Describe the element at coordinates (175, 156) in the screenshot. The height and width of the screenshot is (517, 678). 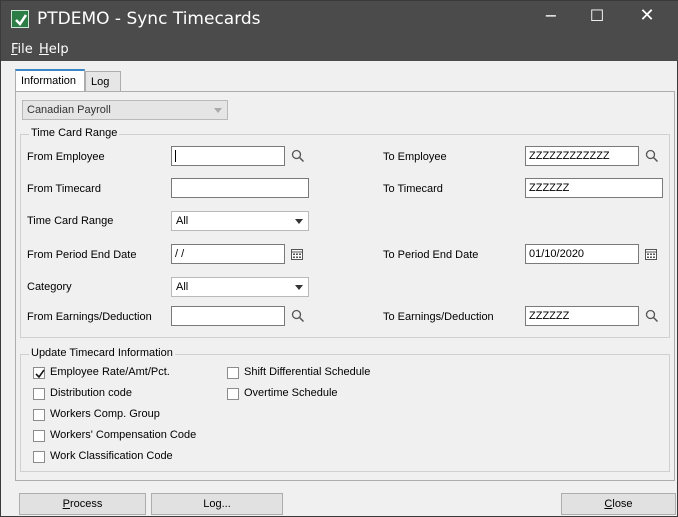
I see `text-caret` at that location.